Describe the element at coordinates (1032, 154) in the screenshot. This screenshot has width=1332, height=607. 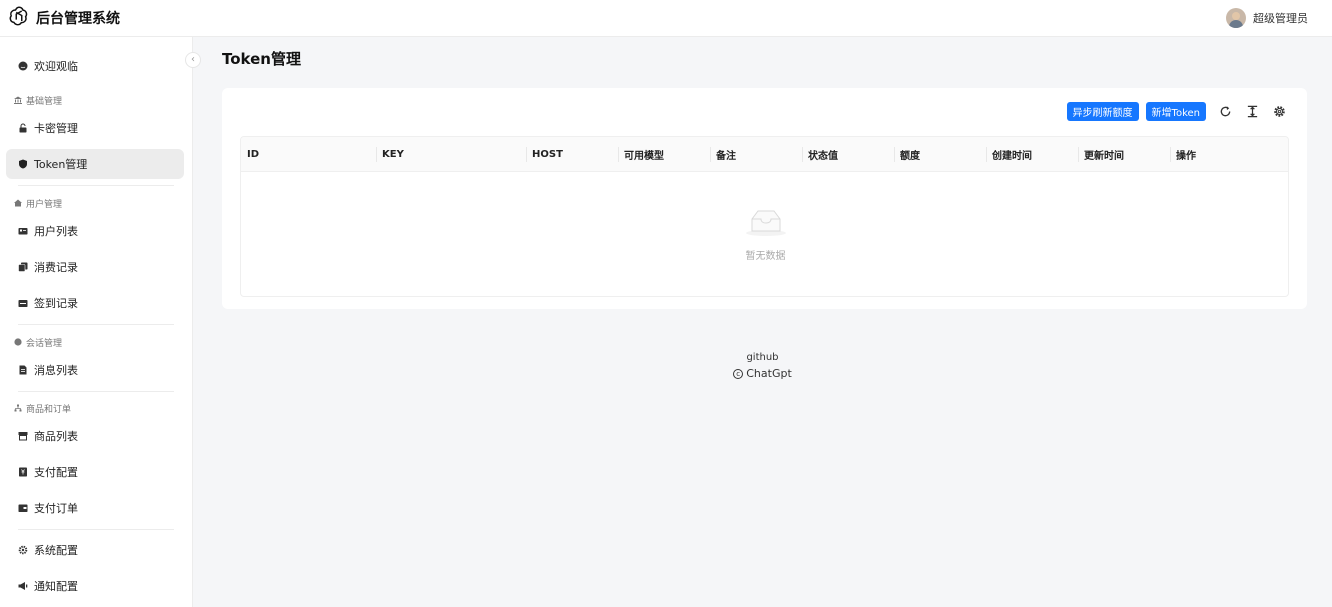
I see `column-header-created: 创建时间` at that location.